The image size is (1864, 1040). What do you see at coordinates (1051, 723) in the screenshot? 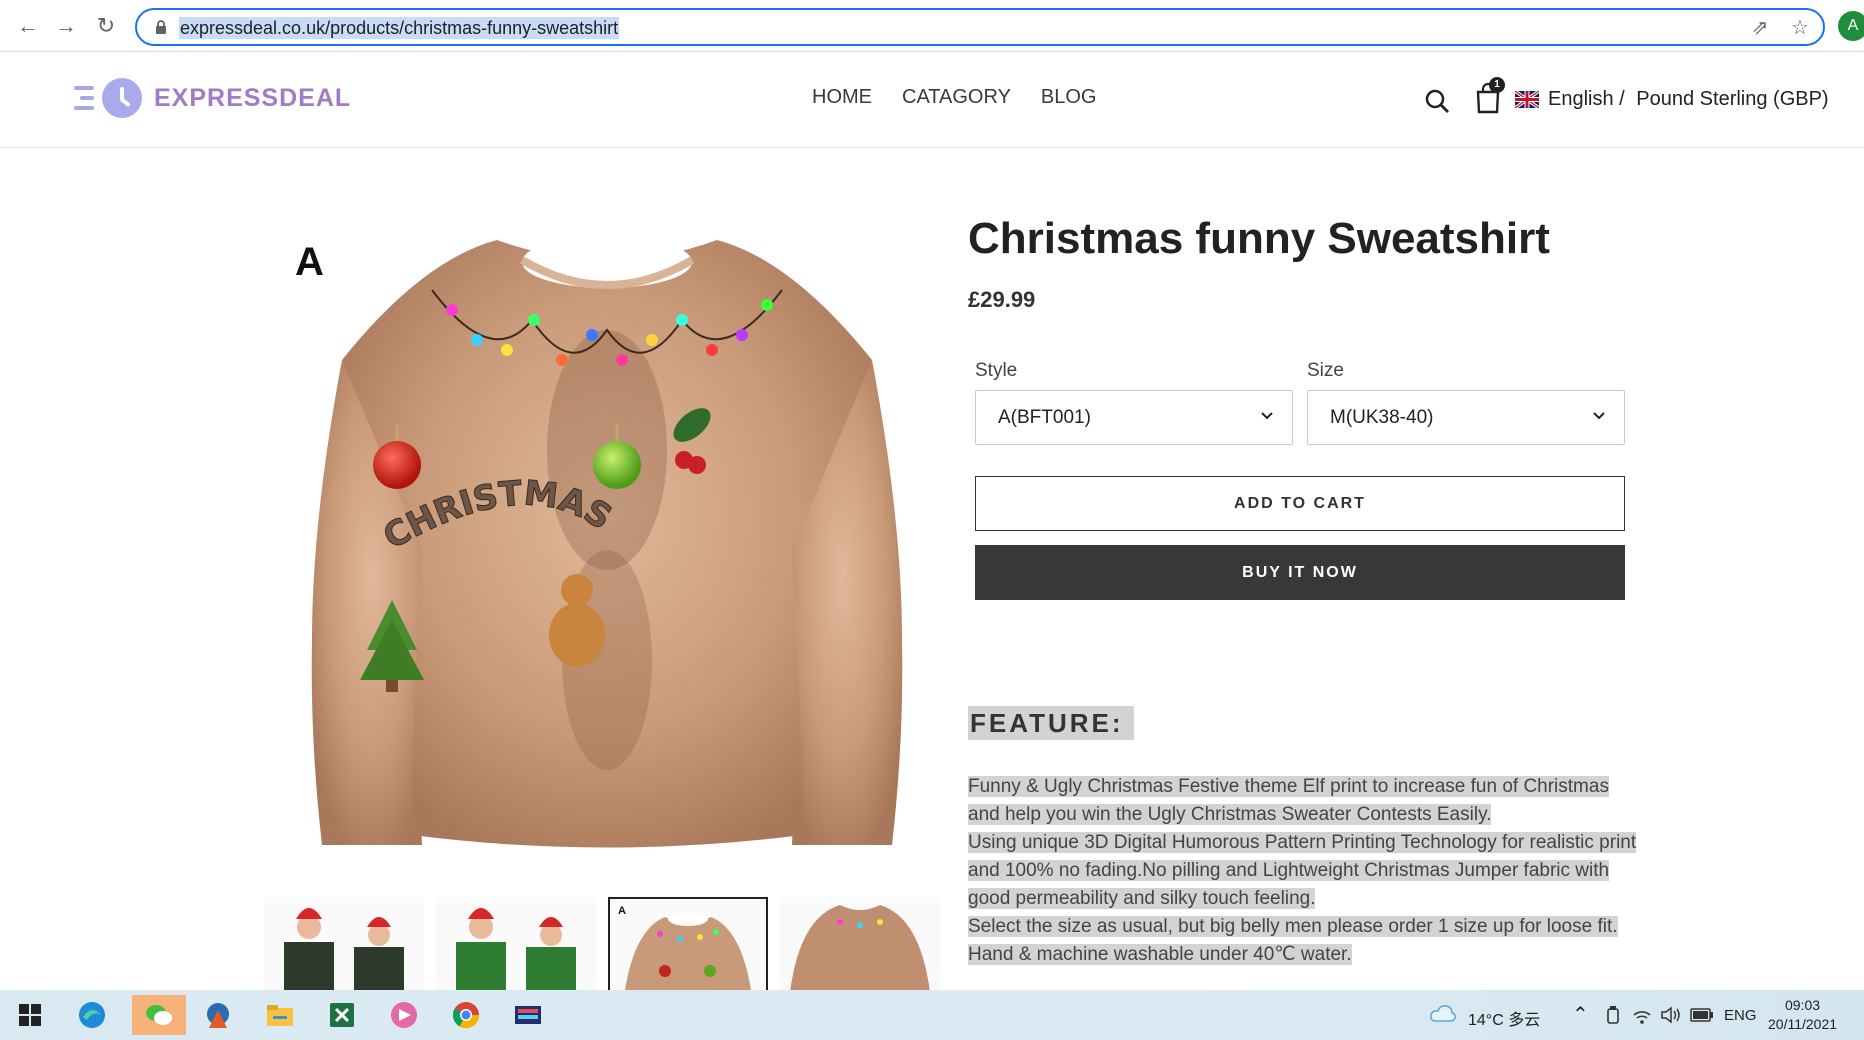
I see `feature-heading: FEATURE:` at bounding box center [1051, 723].